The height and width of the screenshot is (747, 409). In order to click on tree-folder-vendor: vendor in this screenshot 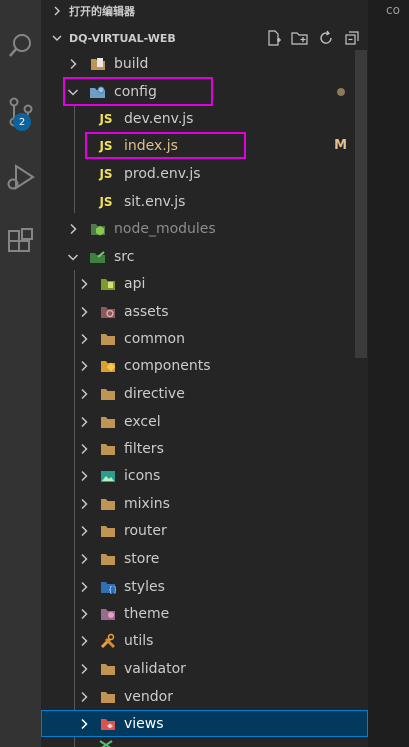, I will do `click(204, 696)`.